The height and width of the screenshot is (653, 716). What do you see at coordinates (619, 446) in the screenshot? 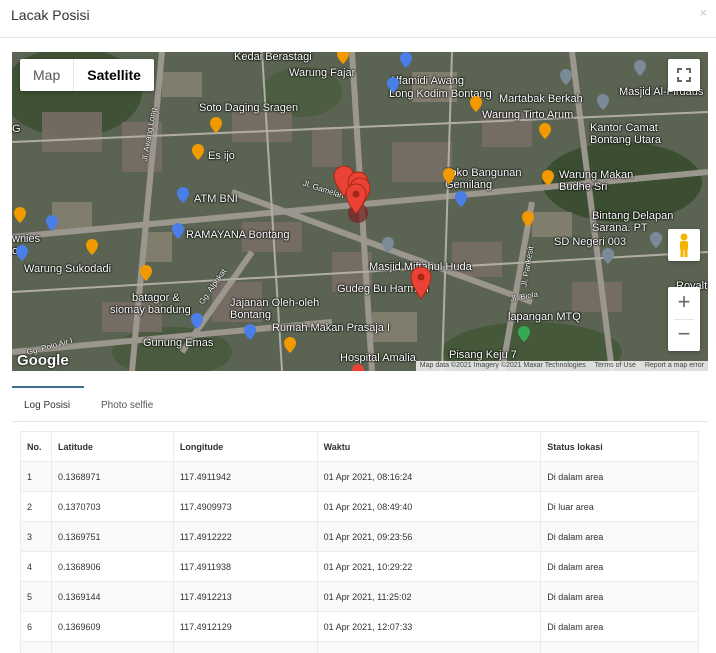
I see `column-header-status: Status lokasi` at bounding box center [619, 446].